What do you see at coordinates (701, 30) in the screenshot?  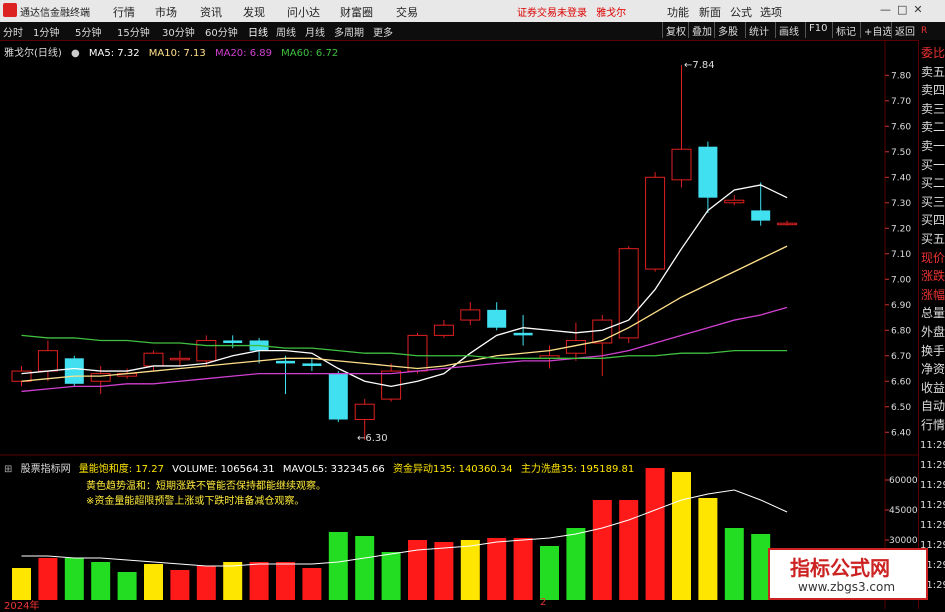 I see `overlay-button: 叠加` at bounding box center [701, 30].